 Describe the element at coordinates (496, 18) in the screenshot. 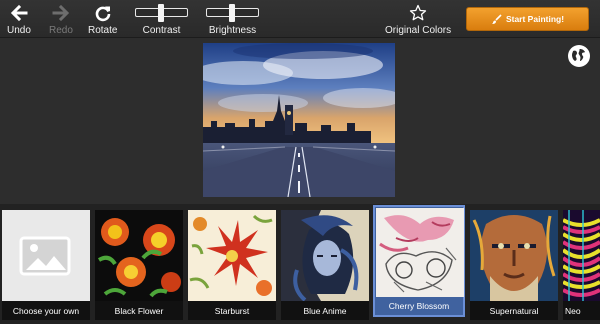

I see `paintbrush-icon` at that location.